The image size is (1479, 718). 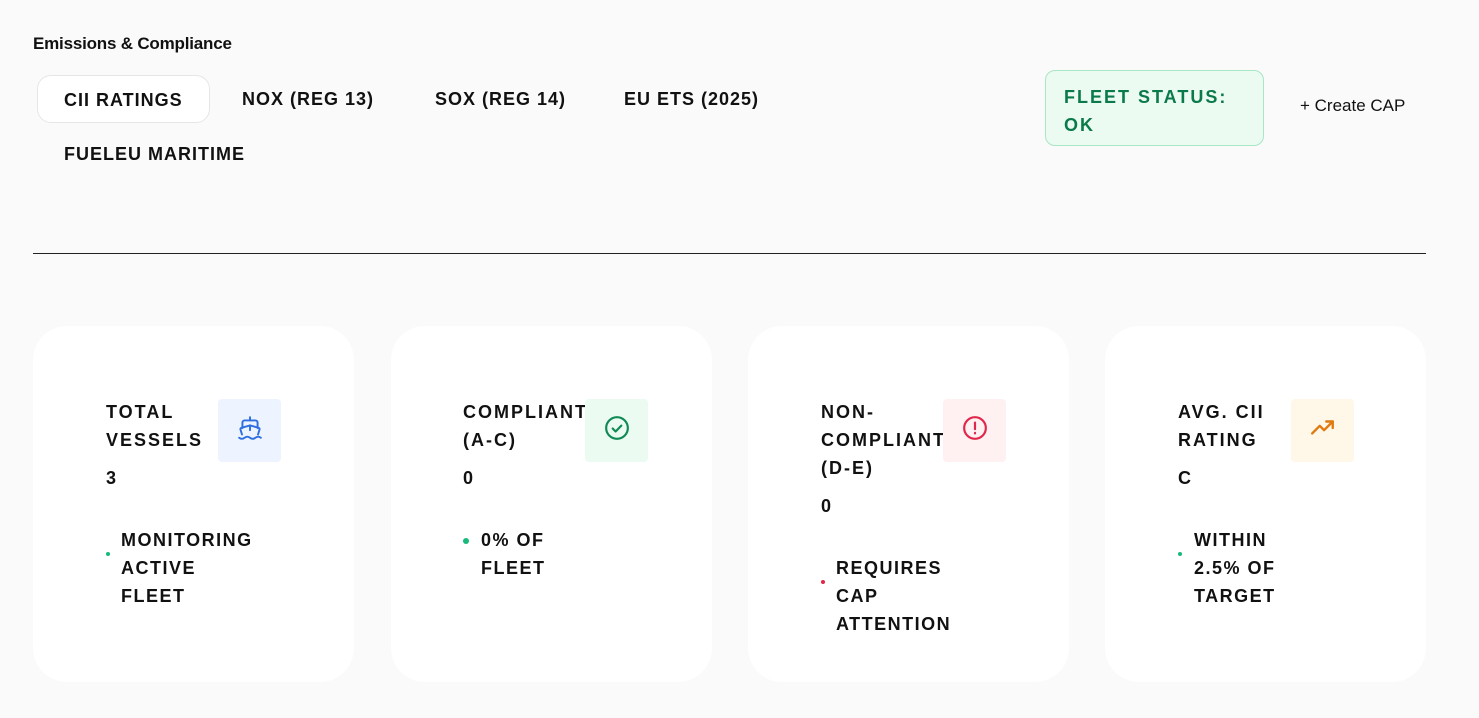 What do you see at coordinates (1352, 106) in the screenshot?
I see `create-cap-button: + Create CAP` at bounding box center [1352, 106].